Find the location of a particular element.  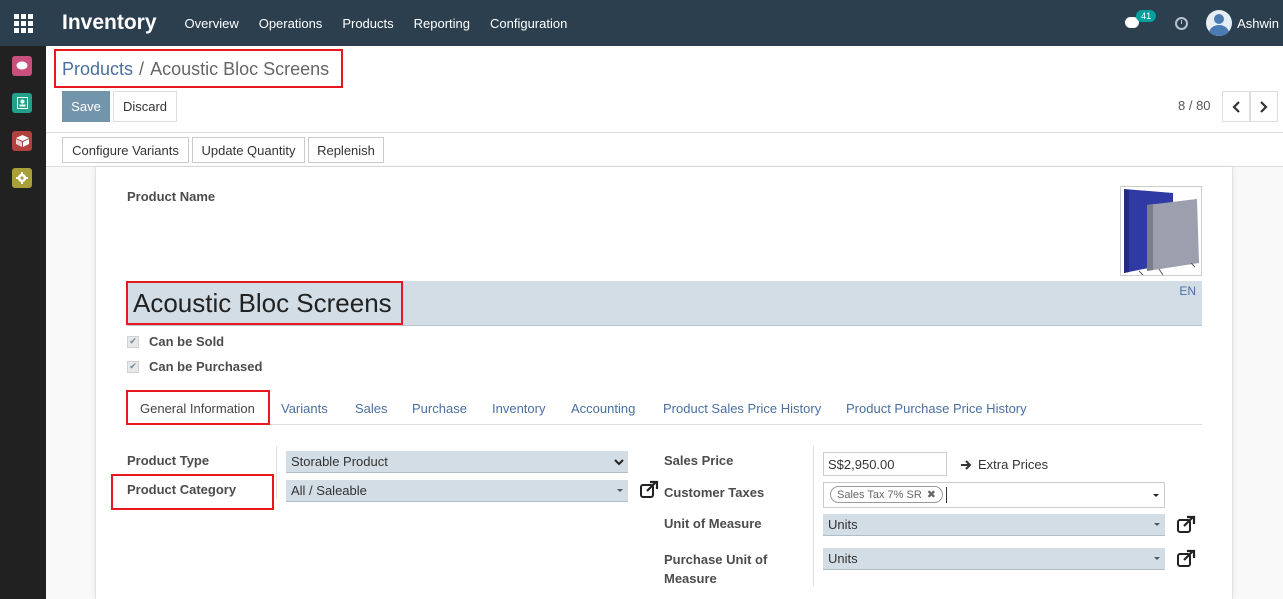

breadcrumb-current: Acoustic Bloc Screens is located at coordinates (240, 69).